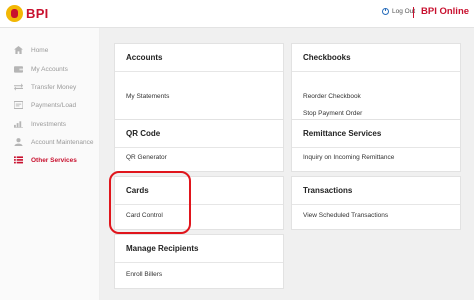  Describe the element at coordinates (413, 12) in the screenshot. I see `header-divider` at that location.